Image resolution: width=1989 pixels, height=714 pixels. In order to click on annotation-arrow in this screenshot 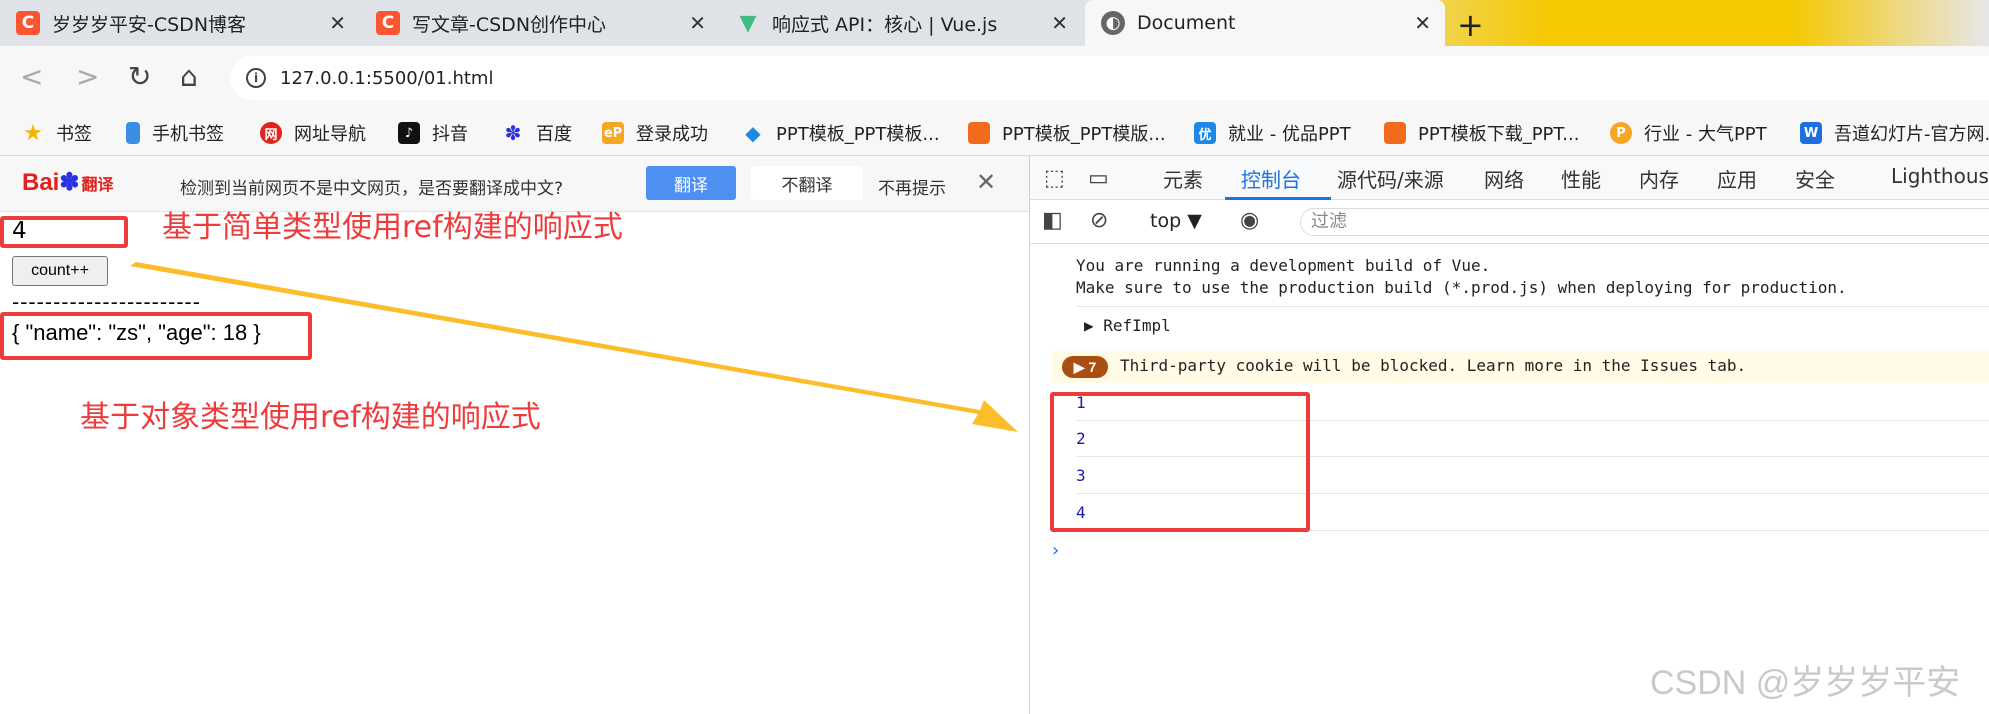, I will do `click(574, 347)`.